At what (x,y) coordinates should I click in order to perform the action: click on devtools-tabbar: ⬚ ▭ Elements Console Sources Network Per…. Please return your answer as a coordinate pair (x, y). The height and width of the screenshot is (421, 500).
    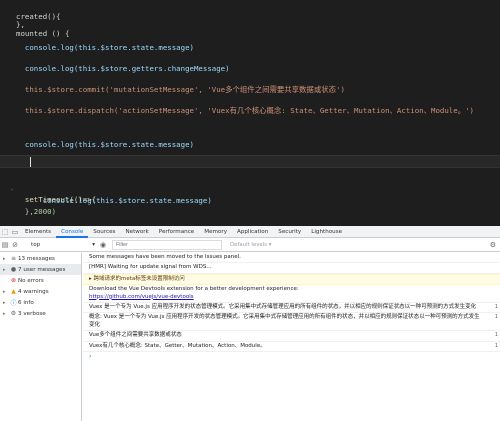
    Looking at the image, I should click on (250, 232).